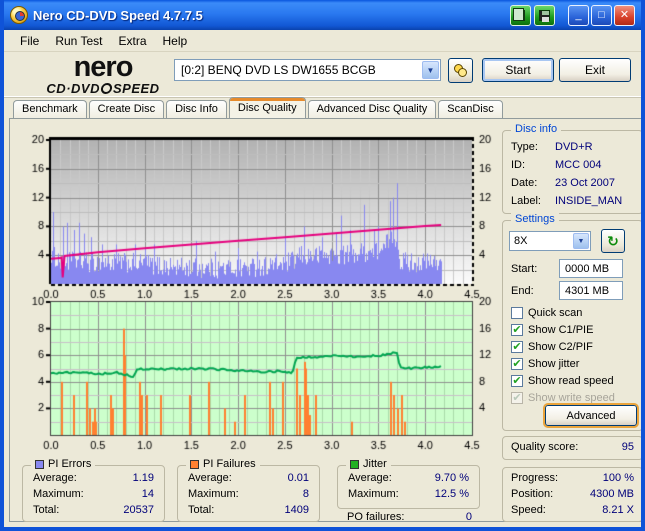  What do you see at coordinates (372, 109) in the screenshot?
I see `tab-advanced-disc-quality: Advanced Disc Quality` at bounding box center [372, 109].